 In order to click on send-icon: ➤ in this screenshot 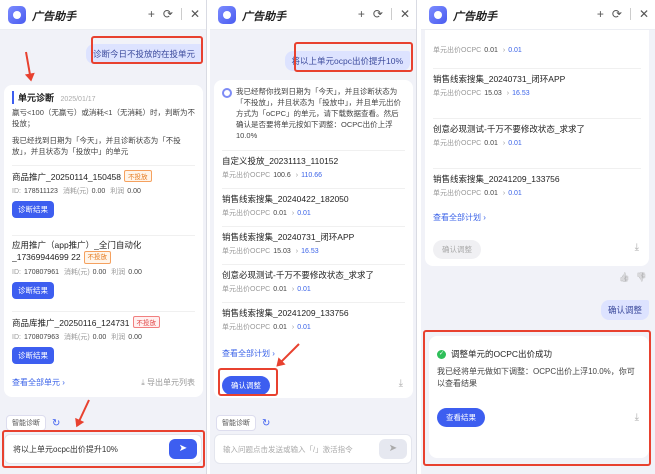, I will do `click(393, 448)`.